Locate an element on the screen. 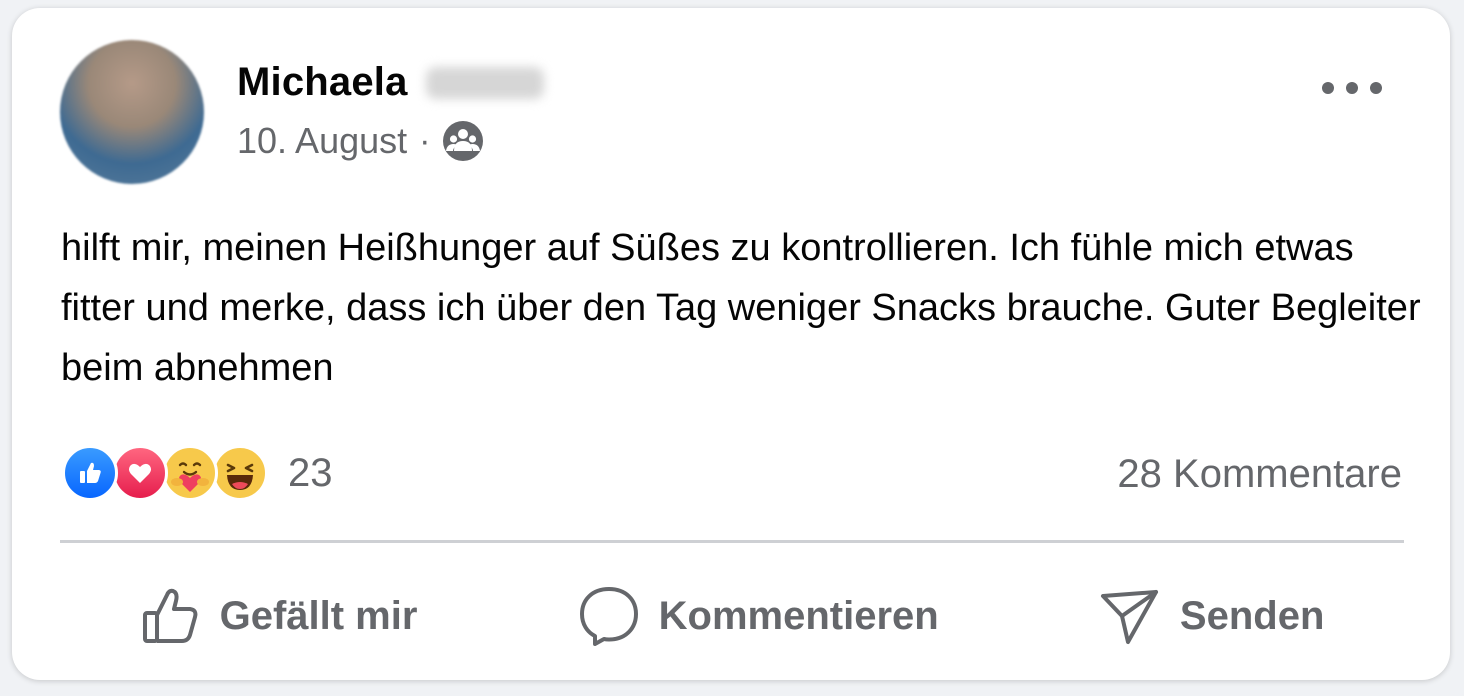 Image resolution: width=1464 pixels, height=696 pixels. friends-icon is located at coordinates (463, 141).